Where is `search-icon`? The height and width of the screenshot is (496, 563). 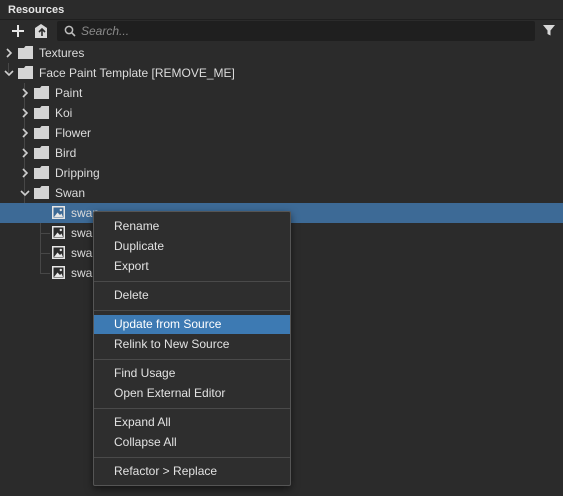 search-icon is located at coordinates (70, 31).